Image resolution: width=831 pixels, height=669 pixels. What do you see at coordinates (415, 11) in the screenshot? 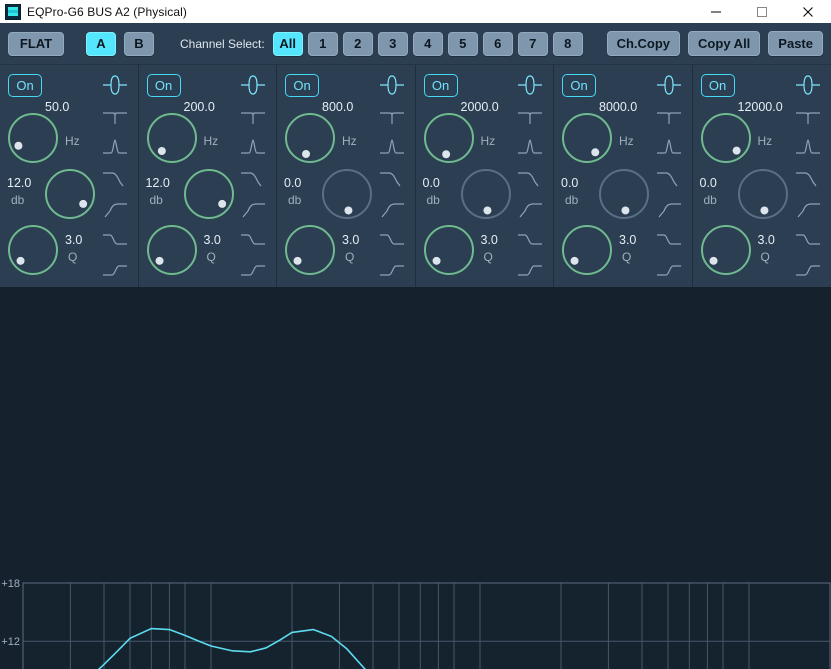
I see `title-bar: EQPro-G6 BUS A2 (Physical)` at bounding box center [415, 11].